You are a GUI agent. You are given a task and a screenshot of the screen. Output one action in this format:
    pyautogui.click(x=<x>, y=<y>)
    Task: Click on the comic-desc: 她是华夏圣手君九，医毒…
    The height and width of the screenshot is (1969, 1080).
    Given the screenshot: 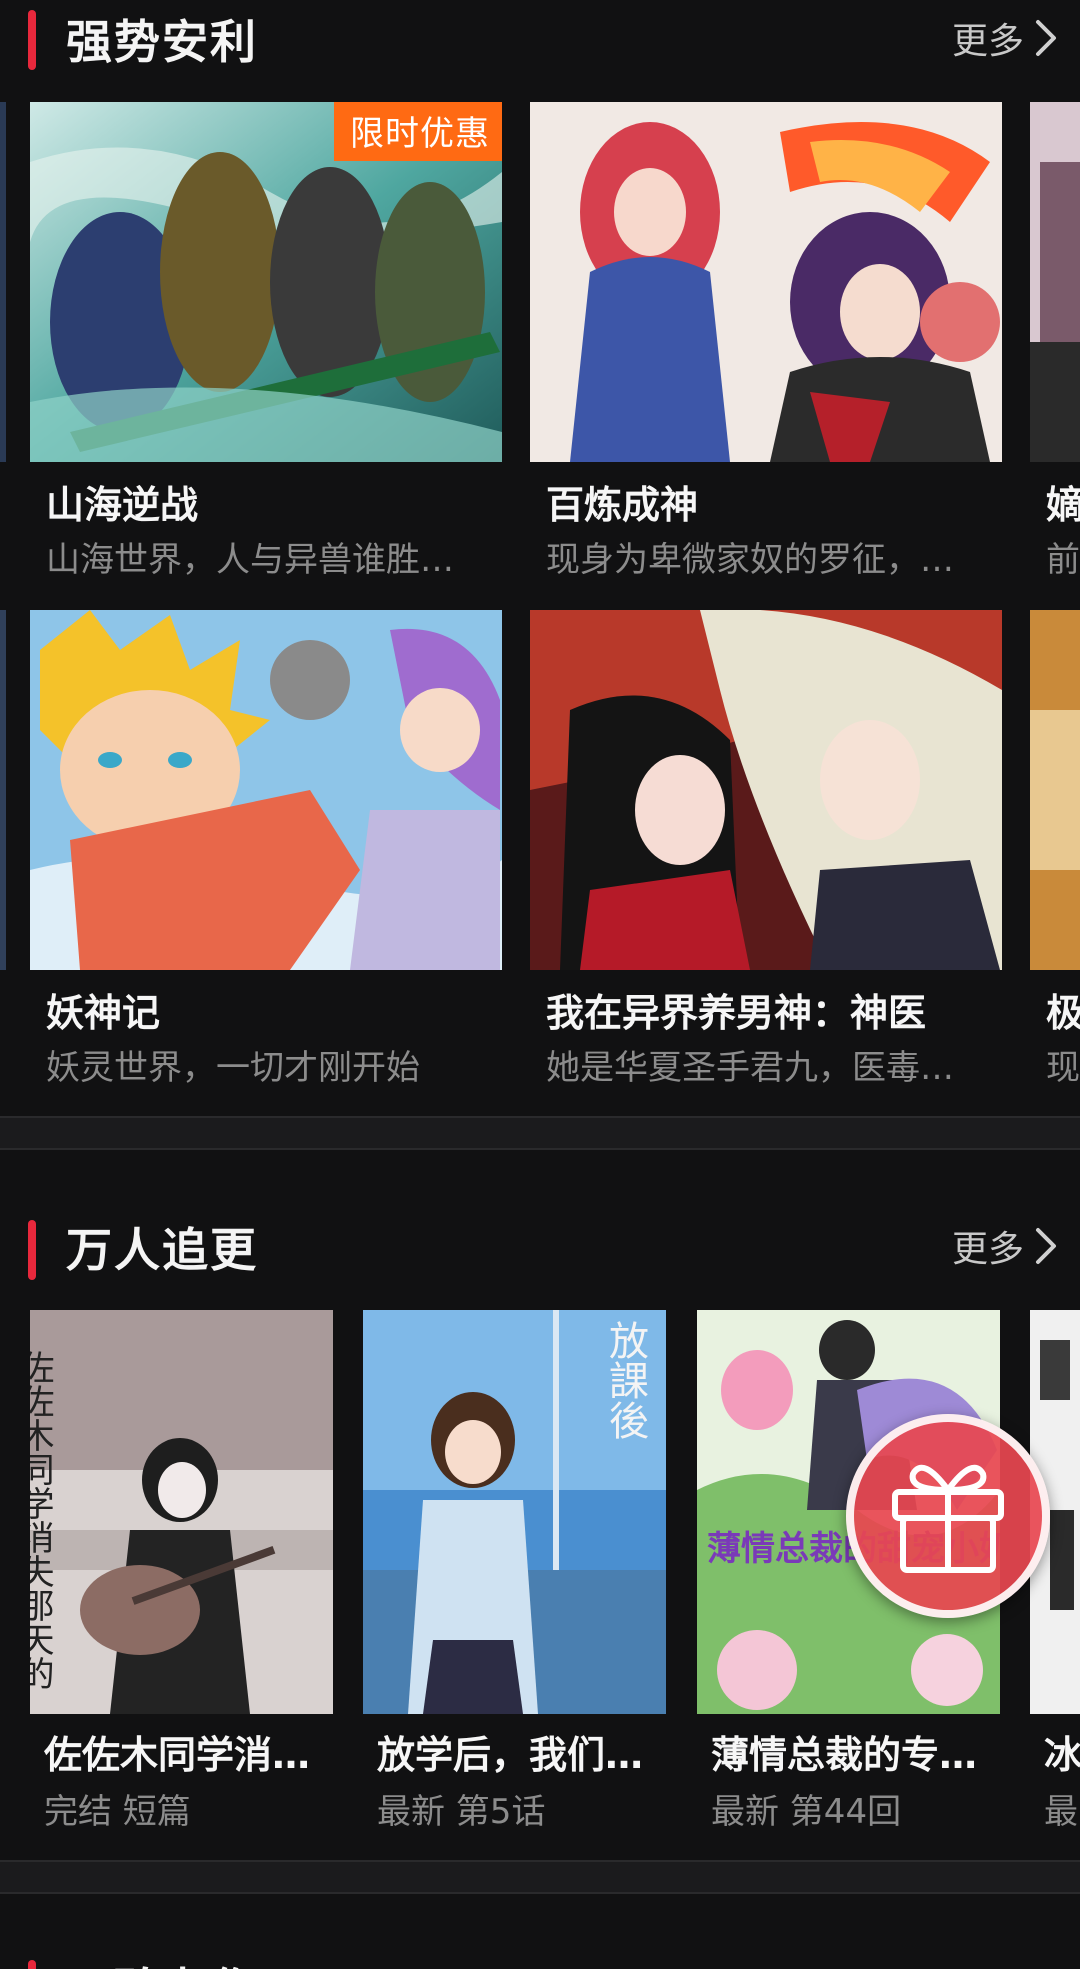 What is the action you would take?
    pyautogui.click(x=750, y=1068)
    